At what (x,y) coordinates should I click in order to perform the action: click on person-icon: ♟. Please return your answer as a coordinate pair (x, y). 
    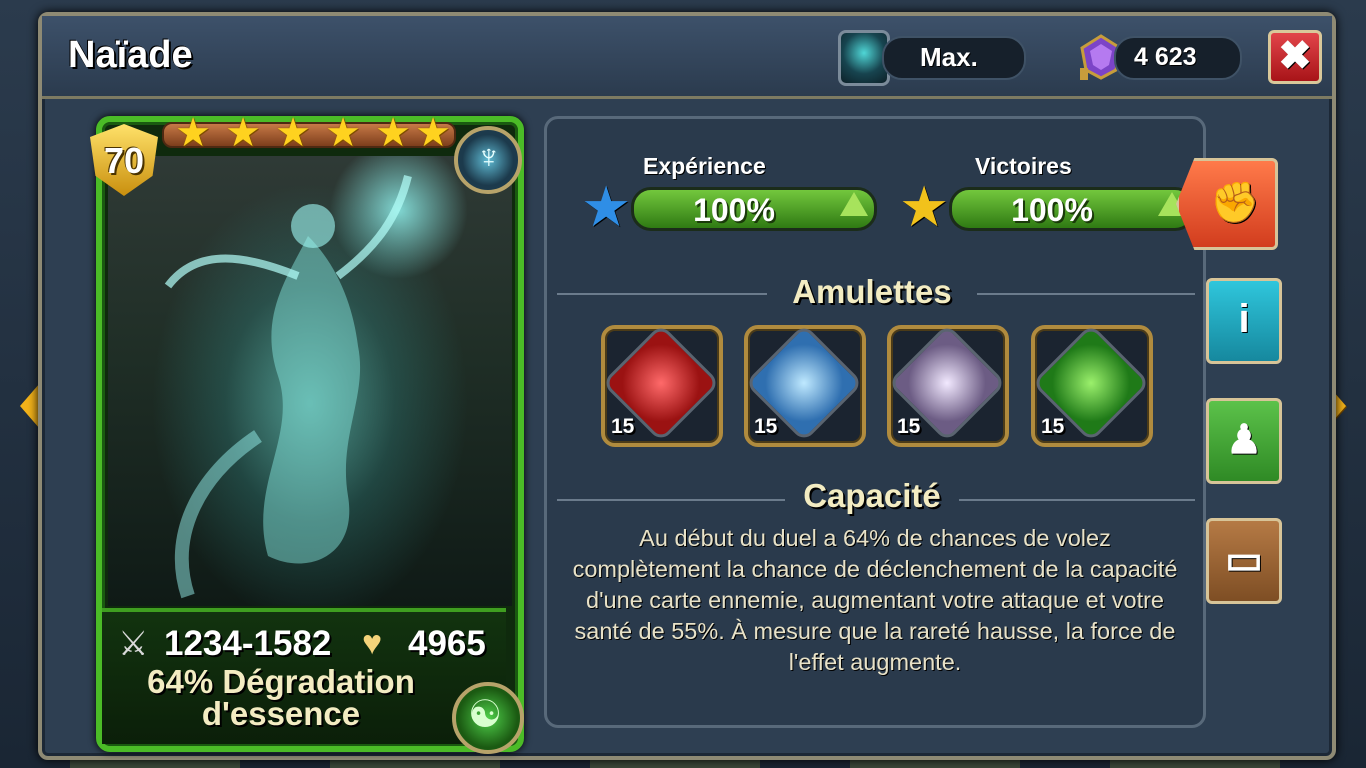
    Looking at the image, I should click on (1244, 440).